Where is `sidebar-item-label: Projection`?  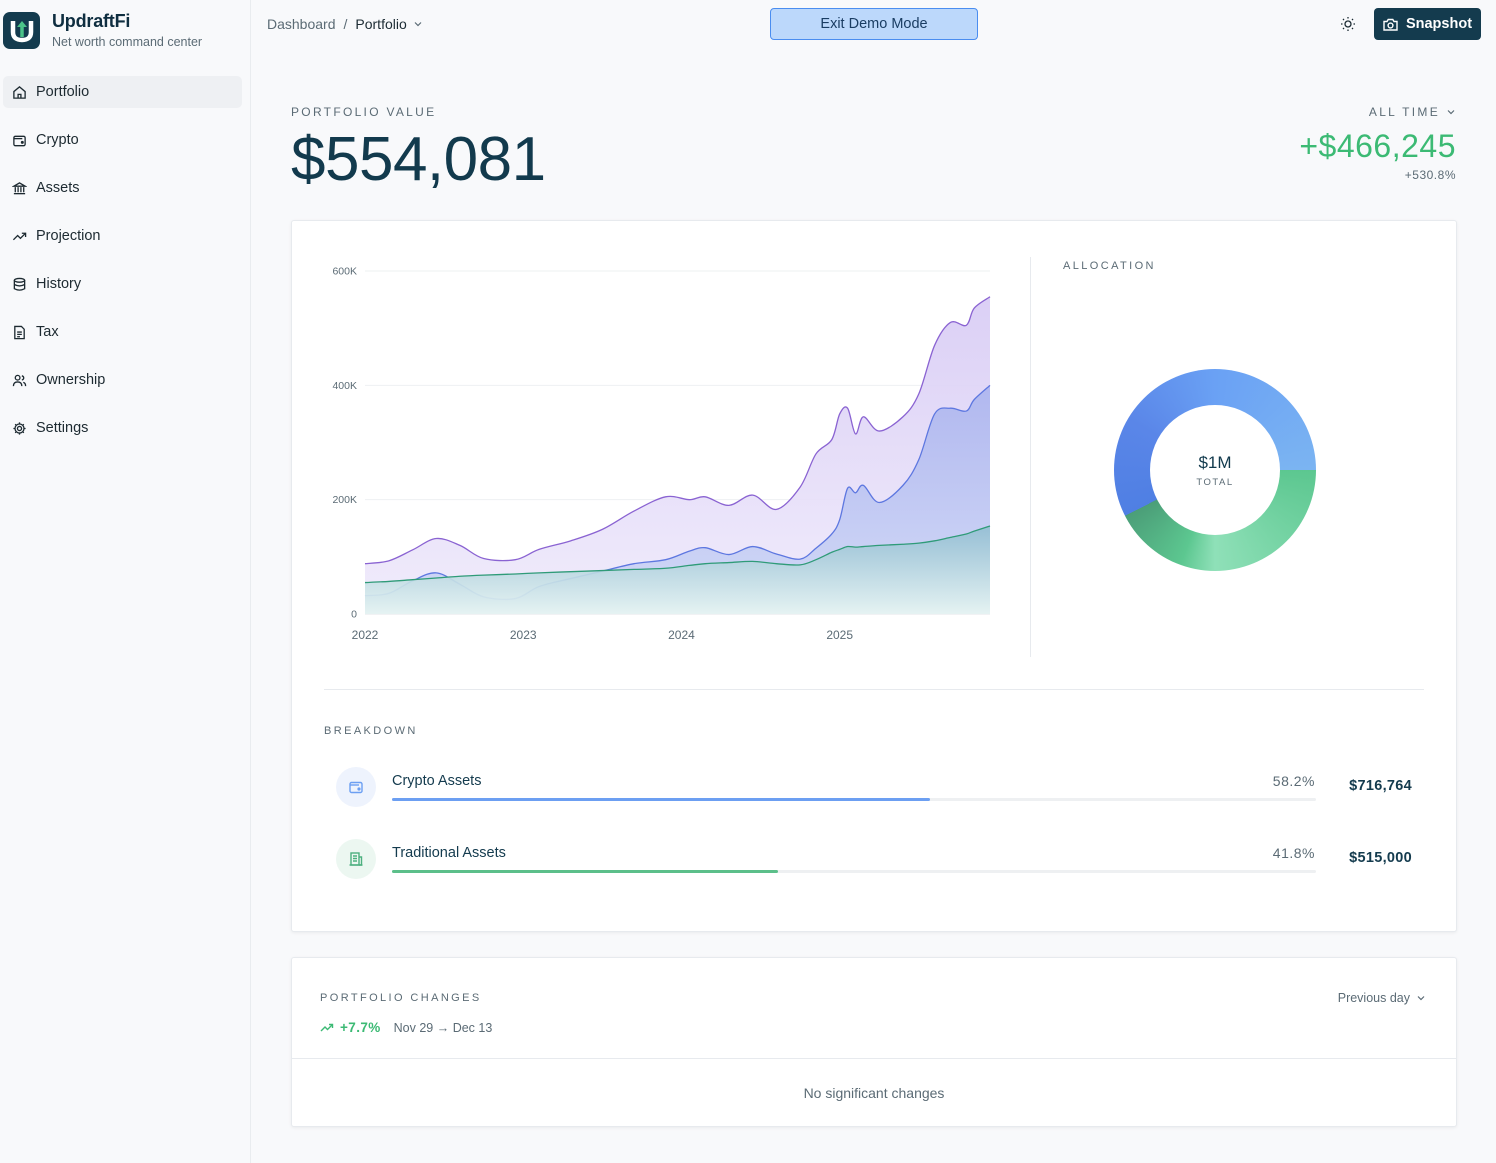
sidebar-item-label: Projection is located at coordinates (68, 236).